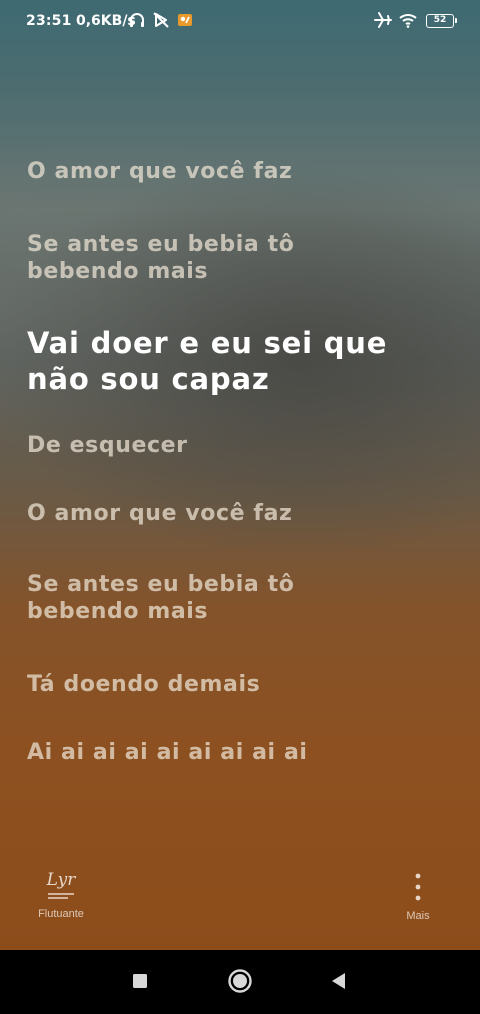 The image size is (480, 1014). I want to click on recents-button, so click(140, 983).